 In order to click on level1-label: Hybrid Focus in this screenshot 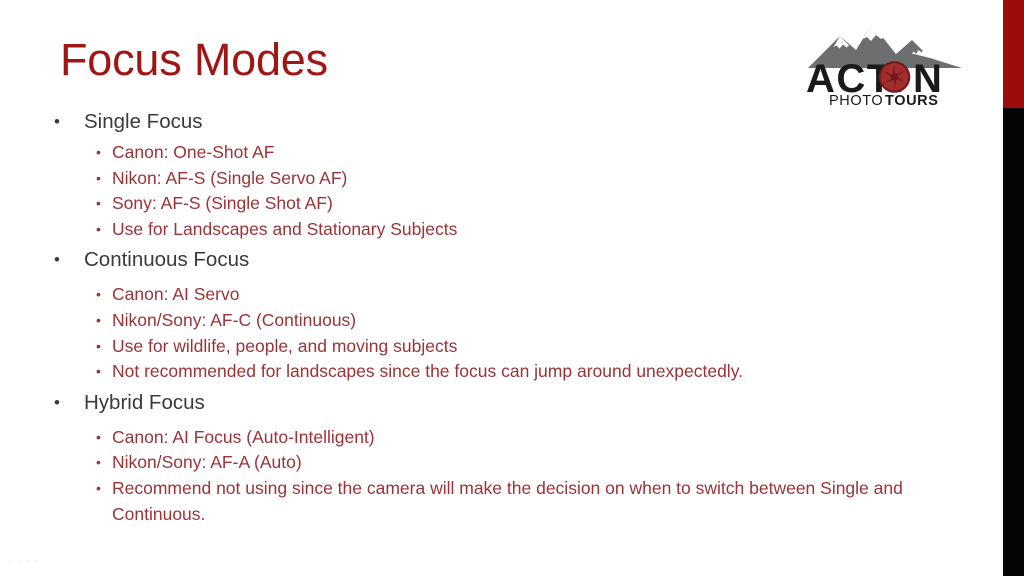, I will do `click(144, 402)`.